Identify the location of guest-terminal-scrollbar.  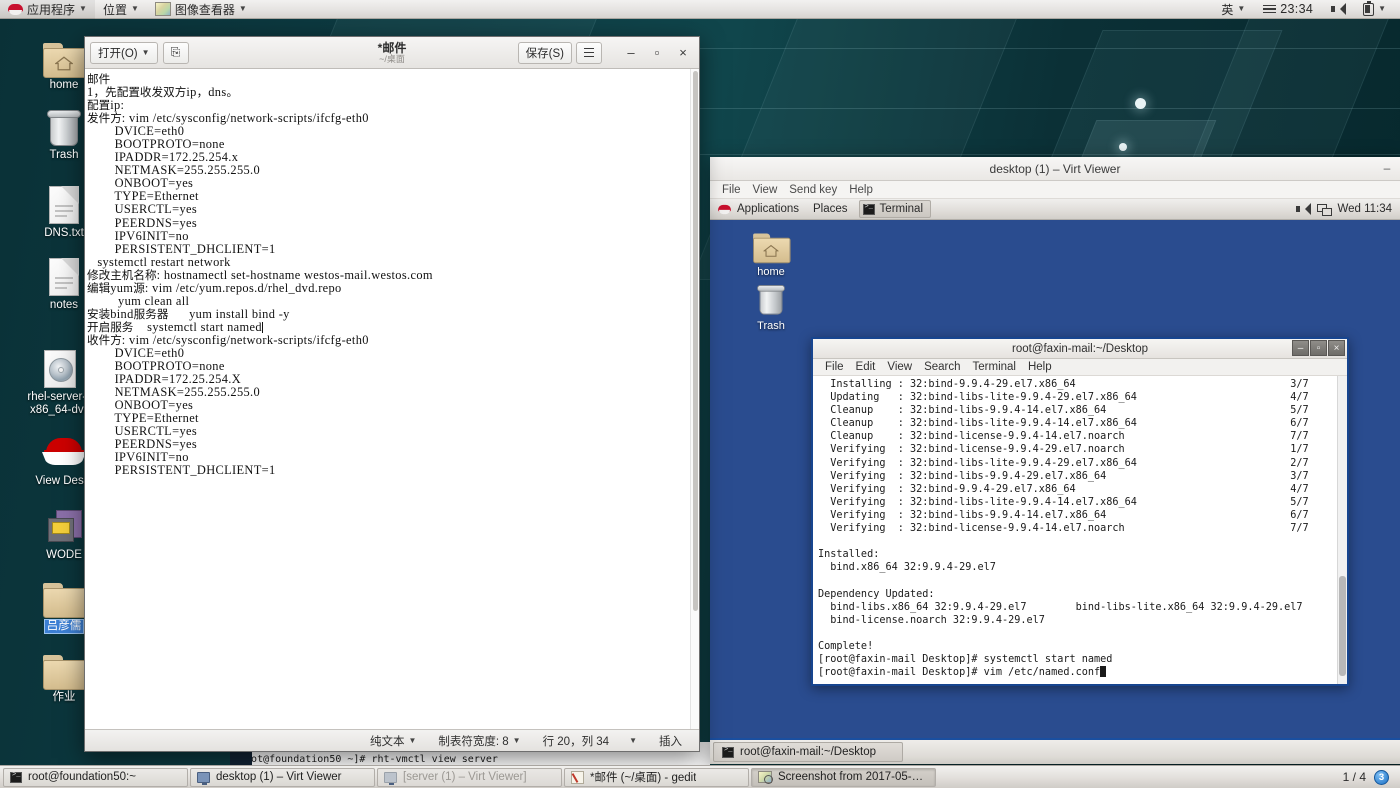
(1342, 530).